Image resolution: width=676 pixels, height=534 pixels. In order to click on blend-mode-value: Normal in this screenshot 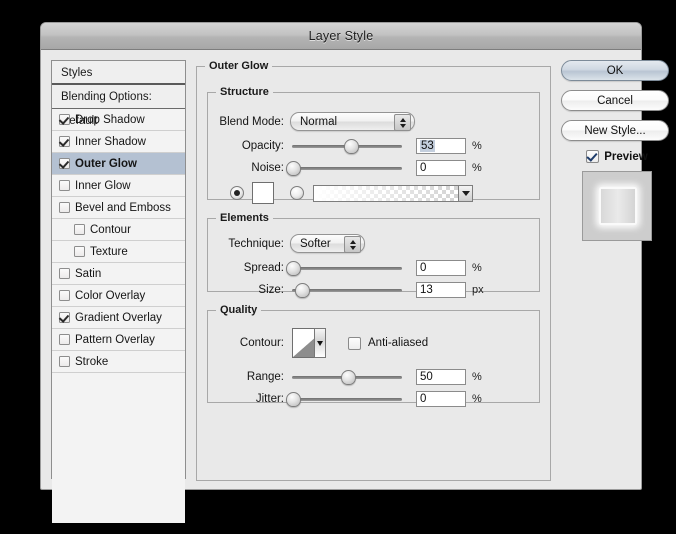, I will do `click(319, 121)`.